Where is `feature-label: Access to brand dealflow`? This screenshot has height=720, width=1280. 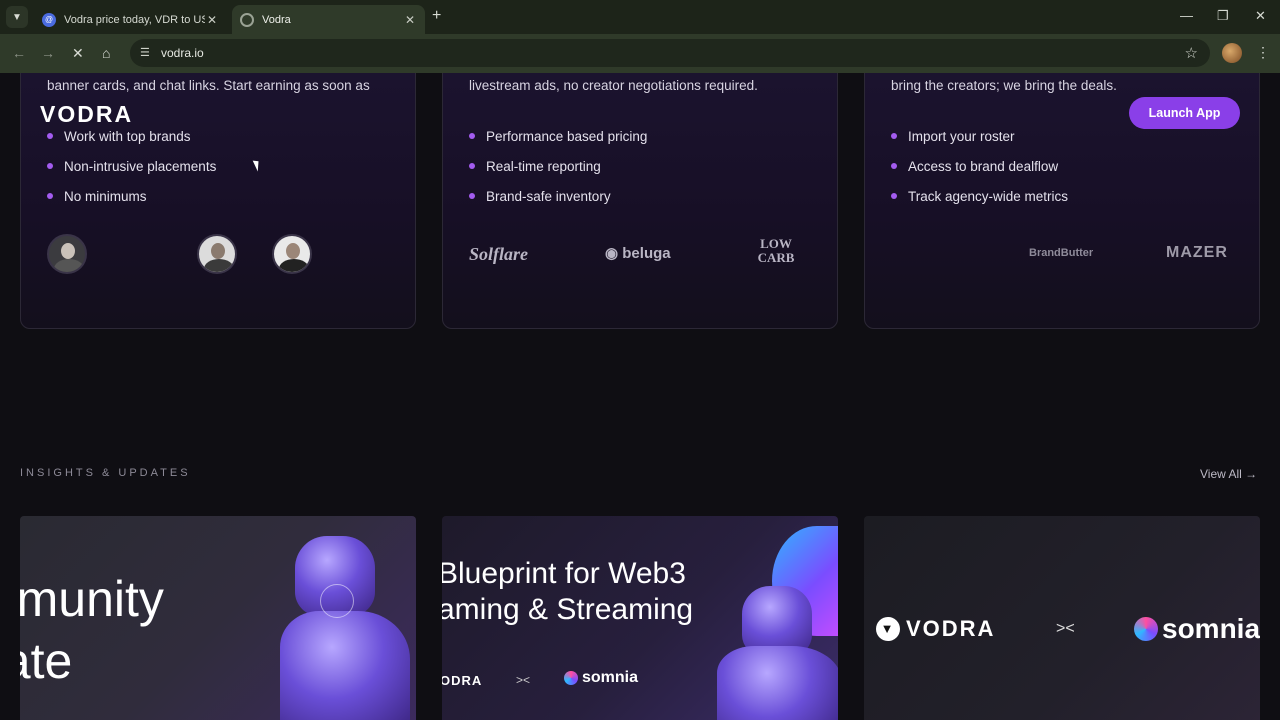 feature-label: Access to brand dealflow is located at coordinates (983, 166).